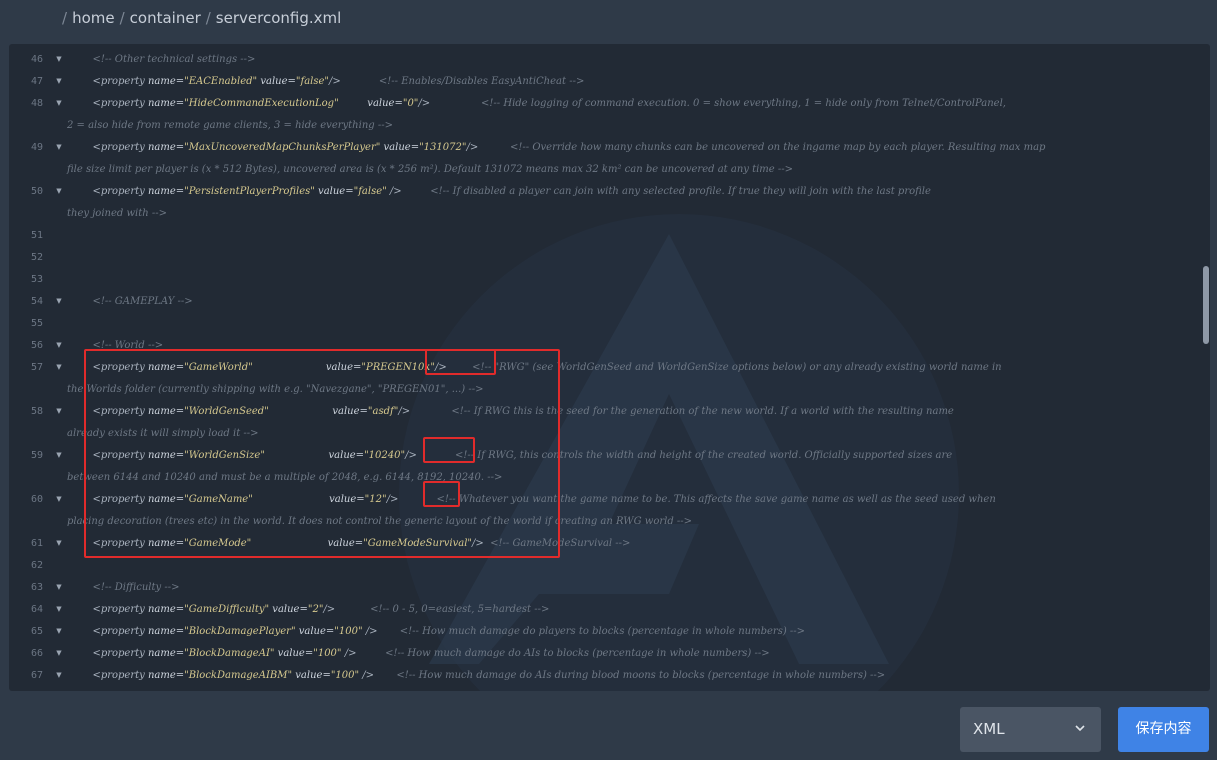  What do you see at coordinates (226, 411) in the screenshot?
I see `code-token-val: "WorldGenSeed"` at bounding box center [226, 411].